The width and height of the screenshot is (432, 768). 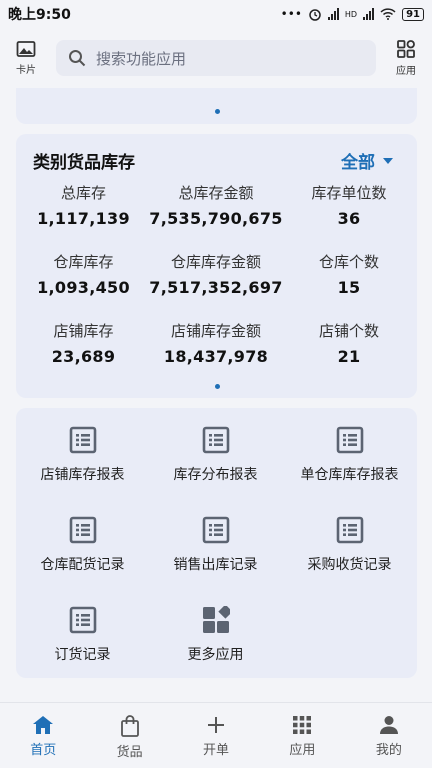 What do you see at coordinates (348, 262) in the screenshot?
I see `metric-label: 仓库个数` at bounding box center [348, 262].